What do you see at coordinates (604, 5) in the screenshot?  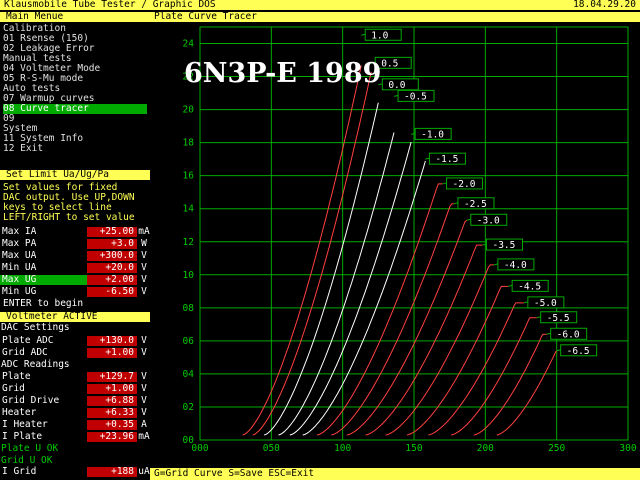 I see `date-display: 18.04.29.20` at bounding box center [604, 5].